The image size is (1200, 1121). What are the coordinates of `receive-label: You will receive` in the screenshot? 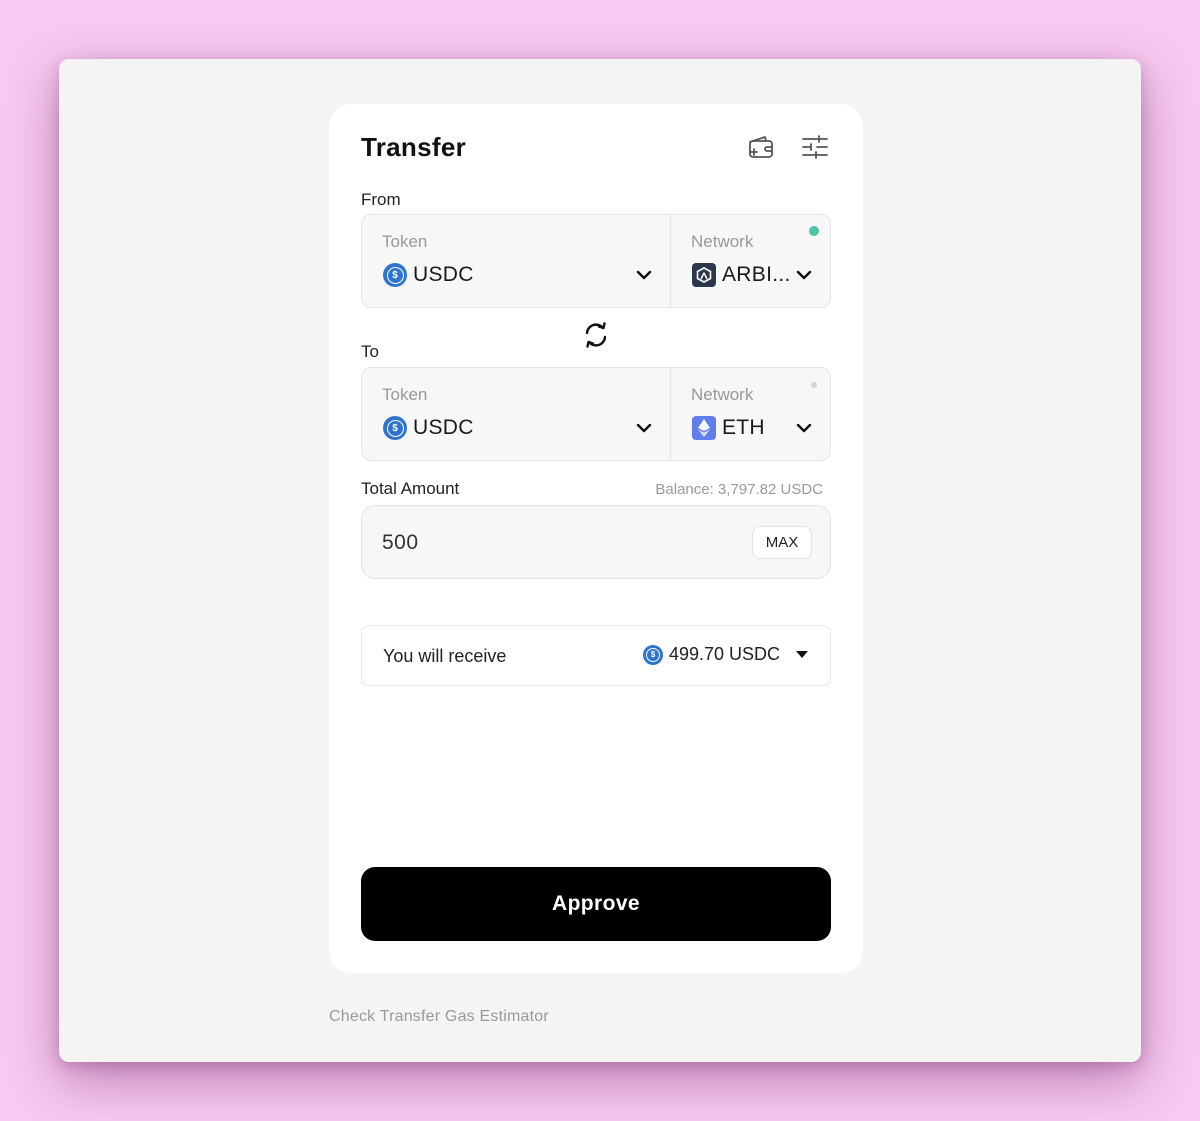 It's located at (445, 656).